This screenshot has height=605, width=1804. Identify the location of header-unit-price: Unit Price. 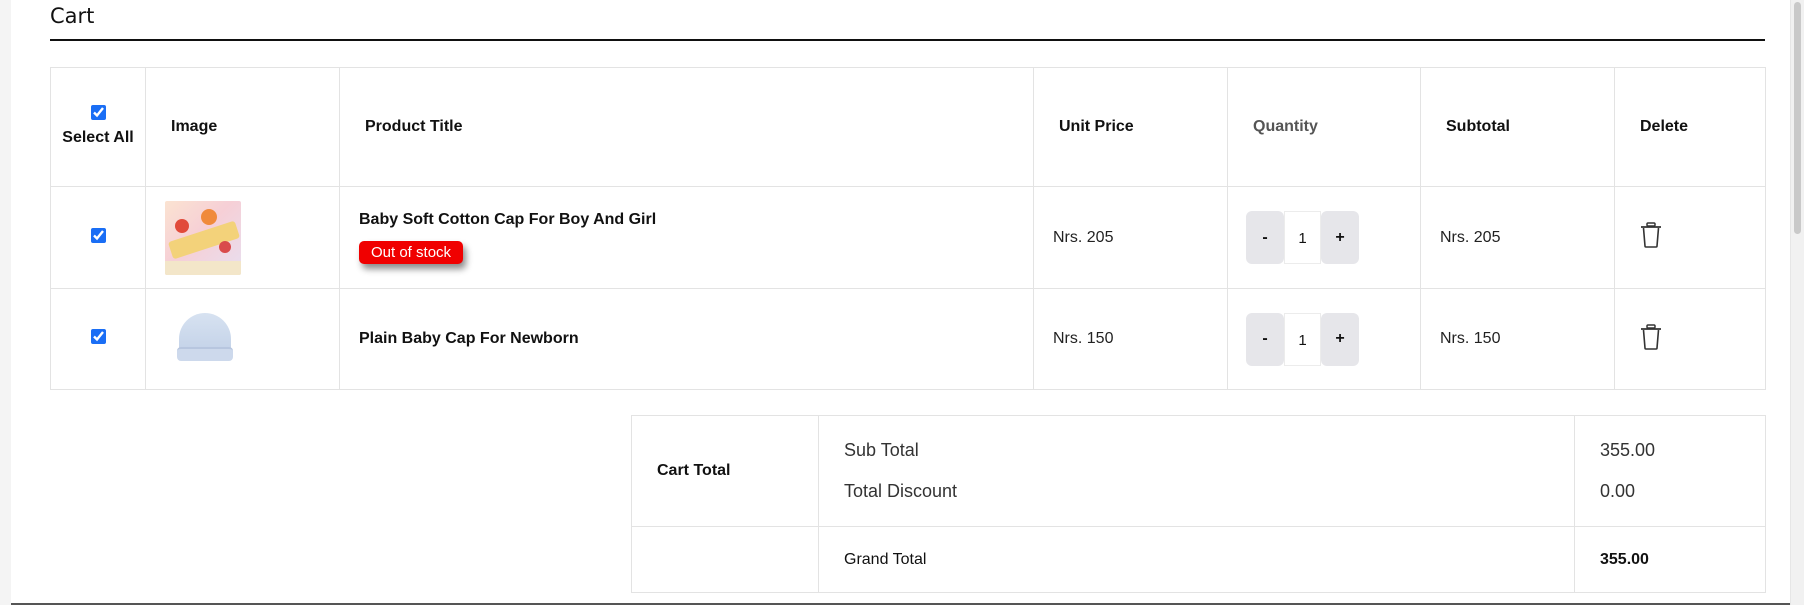
(1130, 127).